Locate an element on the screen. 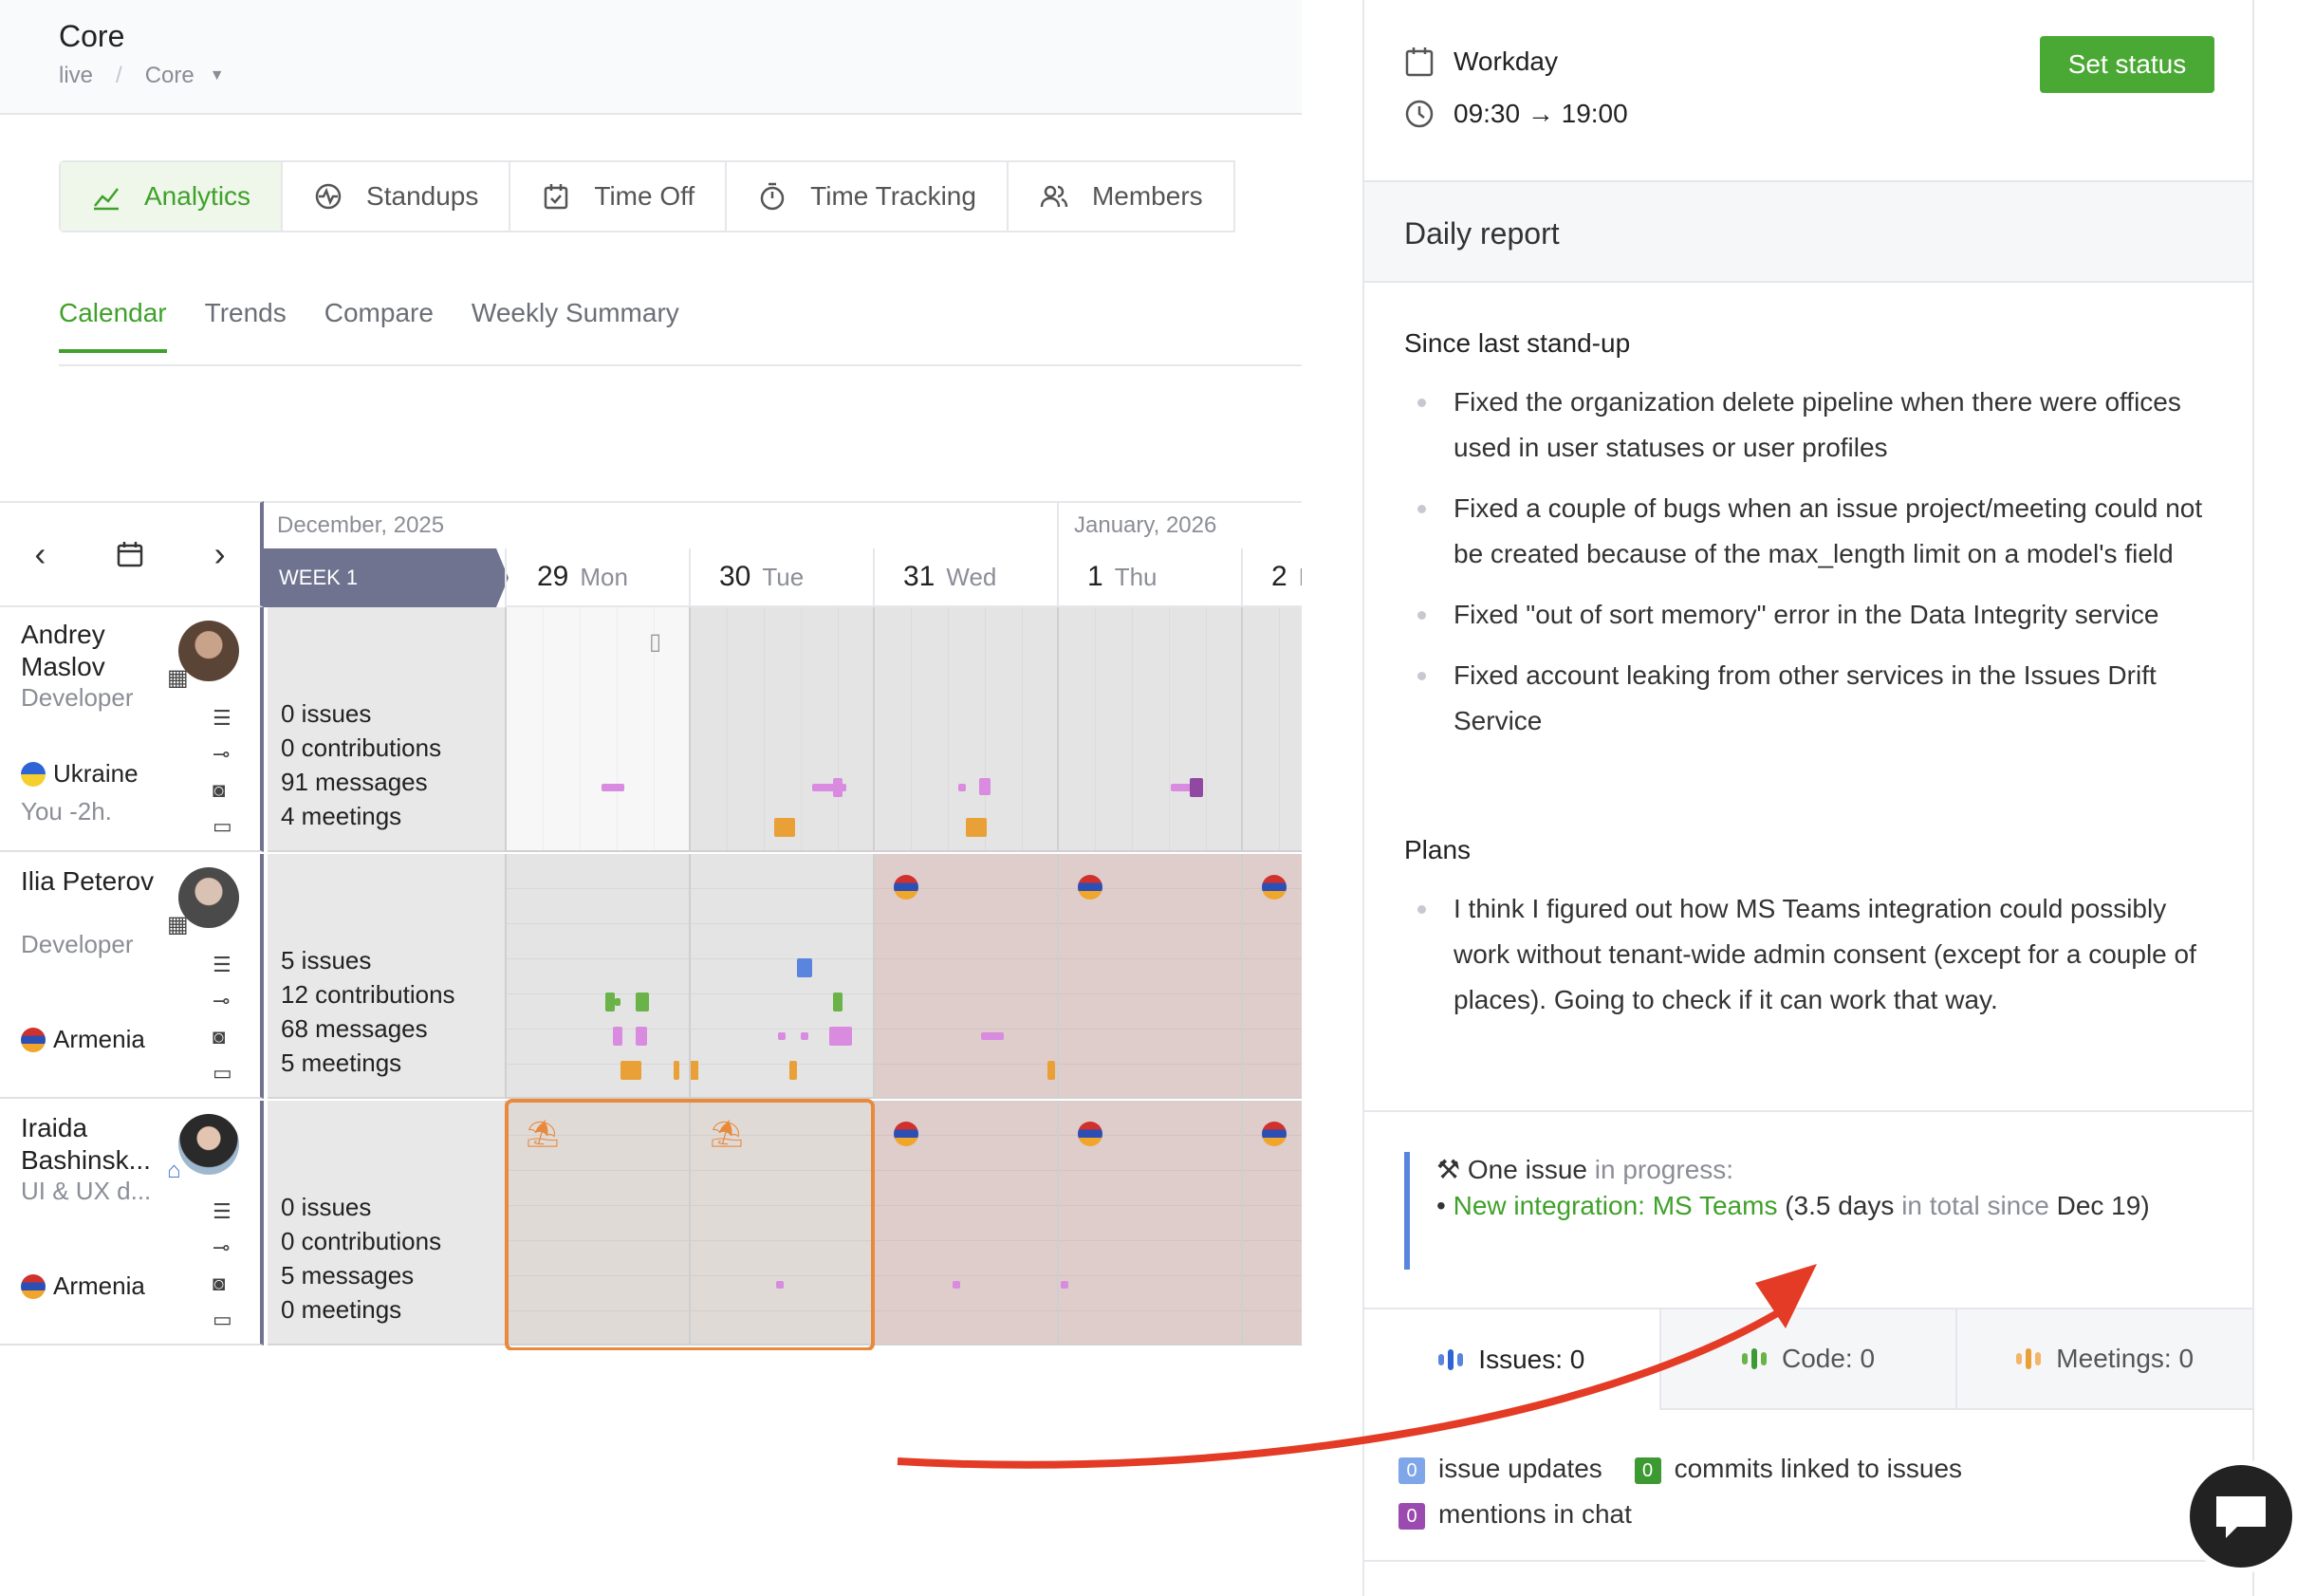 The height and width of the screenshot is (1596, 2315). chat-button is located at coordinates (2241, 1516).